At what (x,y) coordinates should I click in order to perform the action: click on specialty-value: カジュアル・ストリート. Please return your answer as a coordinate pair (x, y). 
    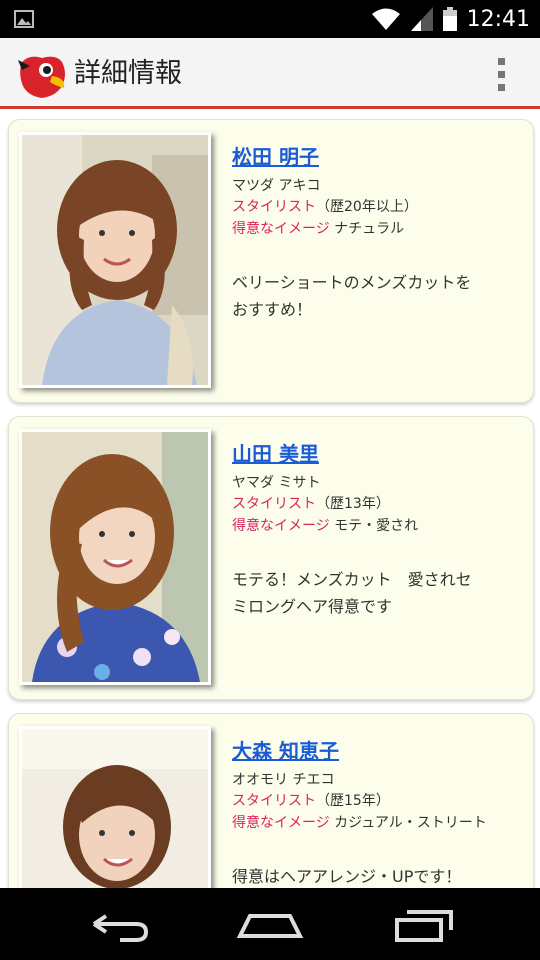
    Looking at the image, I should click on (408, 823).